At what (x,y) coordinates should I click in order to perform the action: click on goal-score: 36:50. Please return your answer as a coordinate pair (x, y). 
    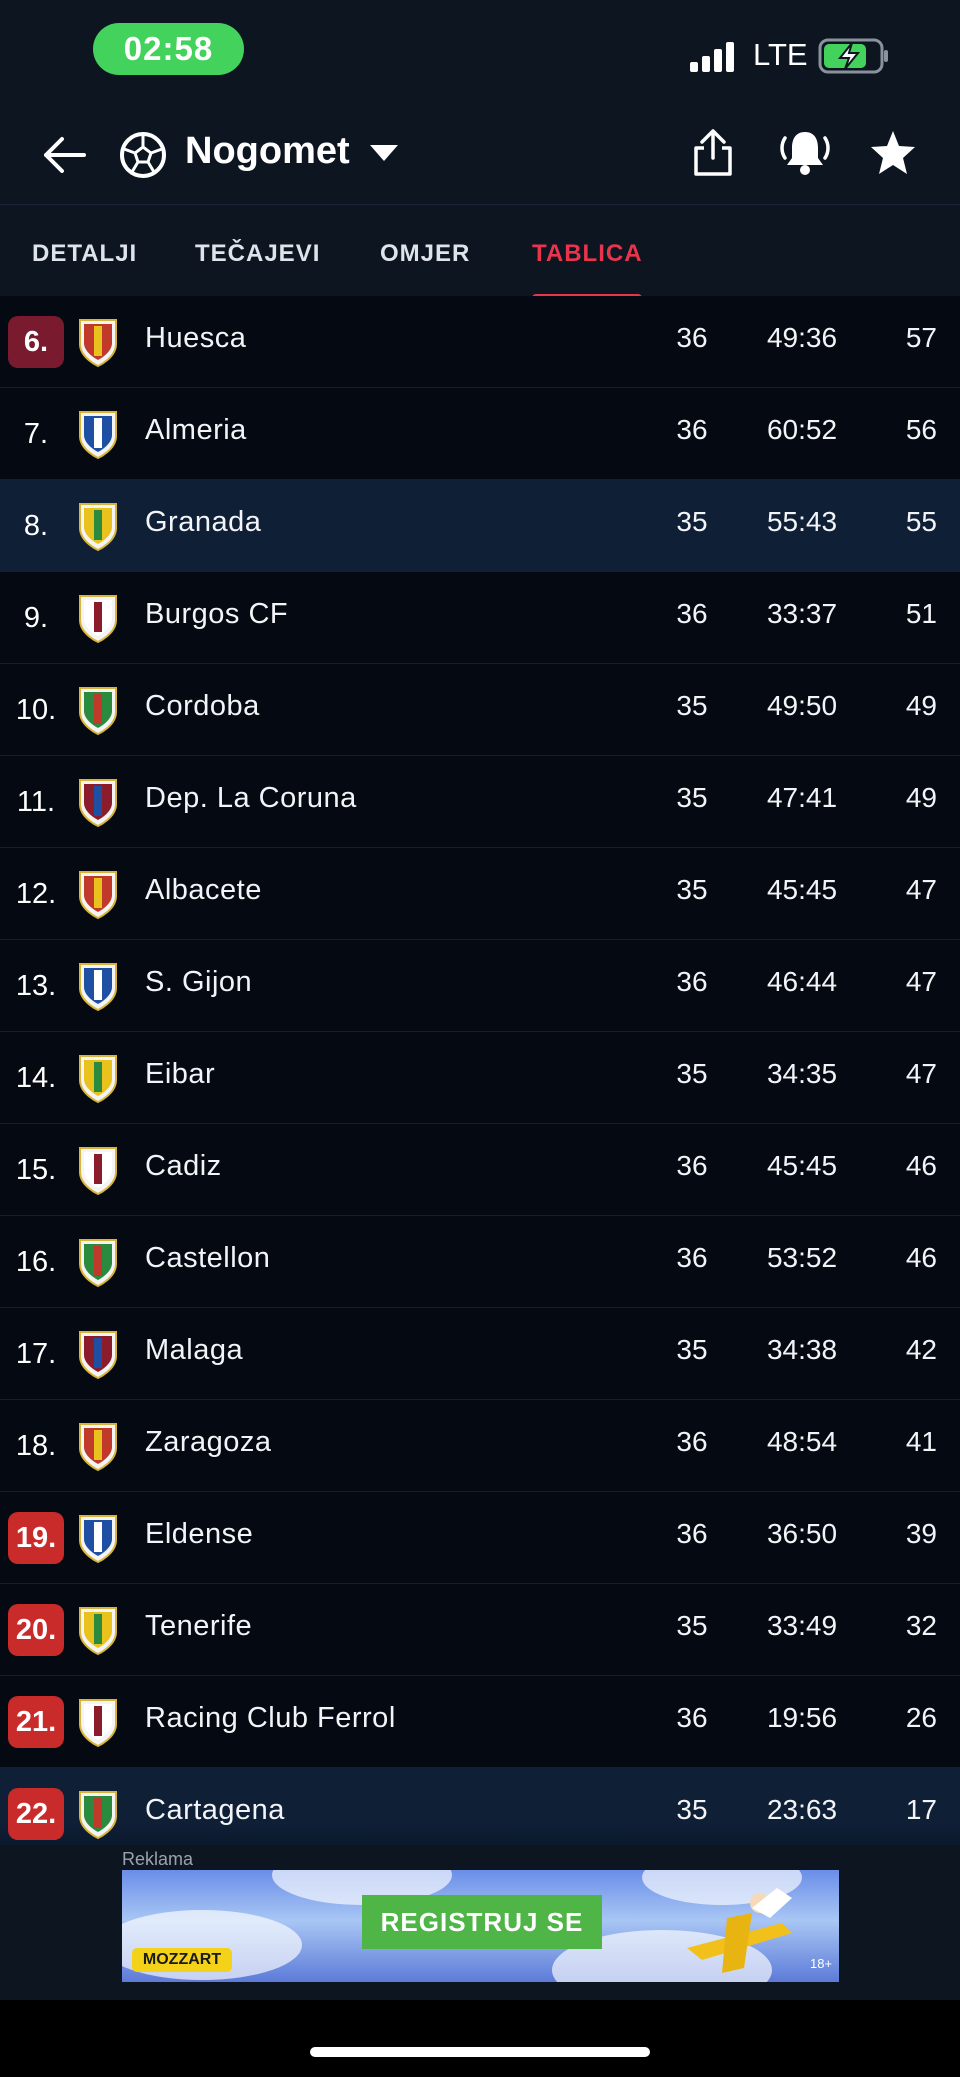
    Looking at the image, I should click on (802, 1533).